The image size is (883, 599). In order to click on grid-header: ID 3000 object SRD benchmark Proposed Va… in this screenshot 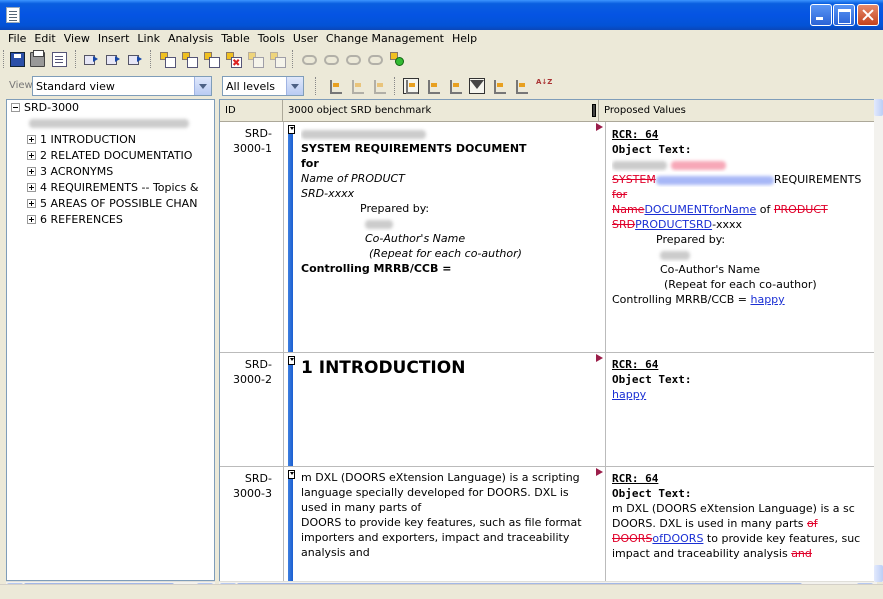, I will do `click(548, 111)`.